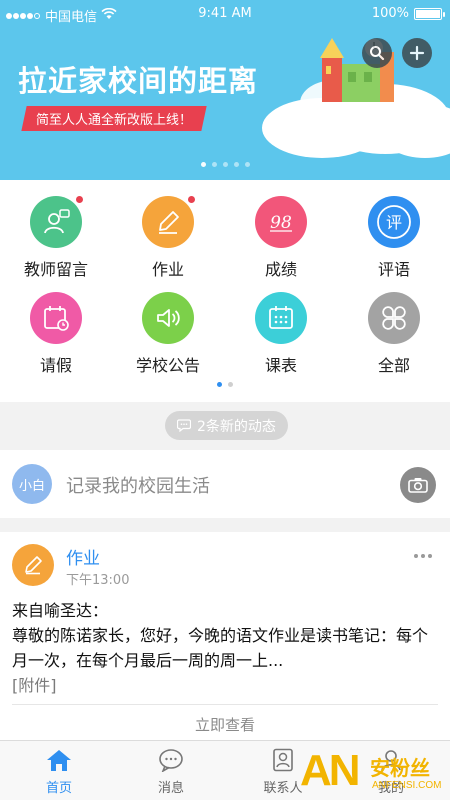 The image size is (450, 800). I want to click on battery-label: 100%, so click(390, 13).